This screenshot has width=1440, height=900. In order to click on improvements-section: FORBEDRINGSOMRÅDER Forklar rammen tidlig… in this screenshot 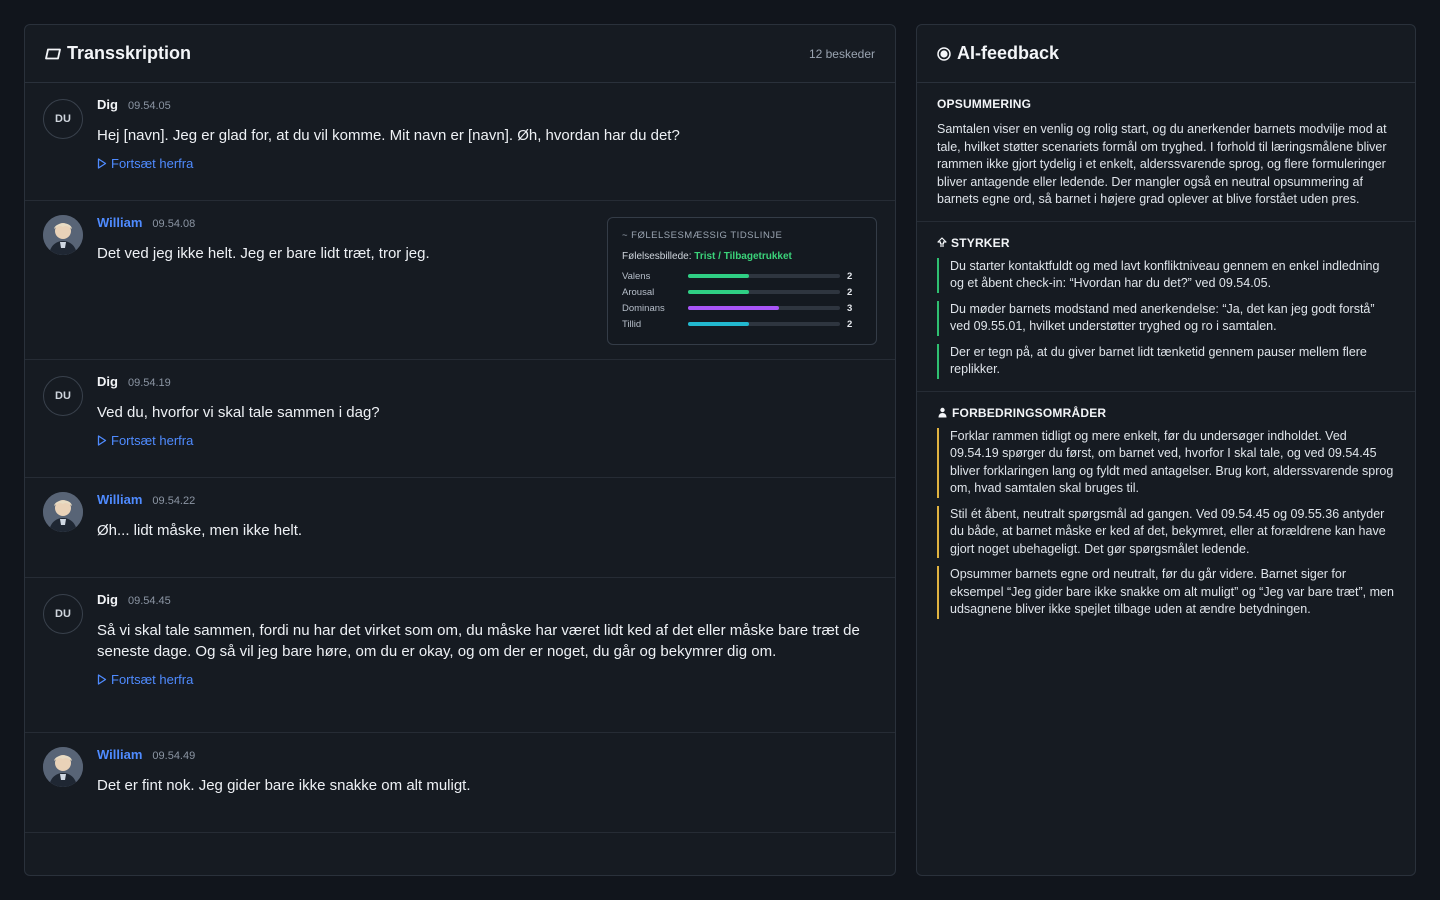, I will do `click(1166, 511)`.